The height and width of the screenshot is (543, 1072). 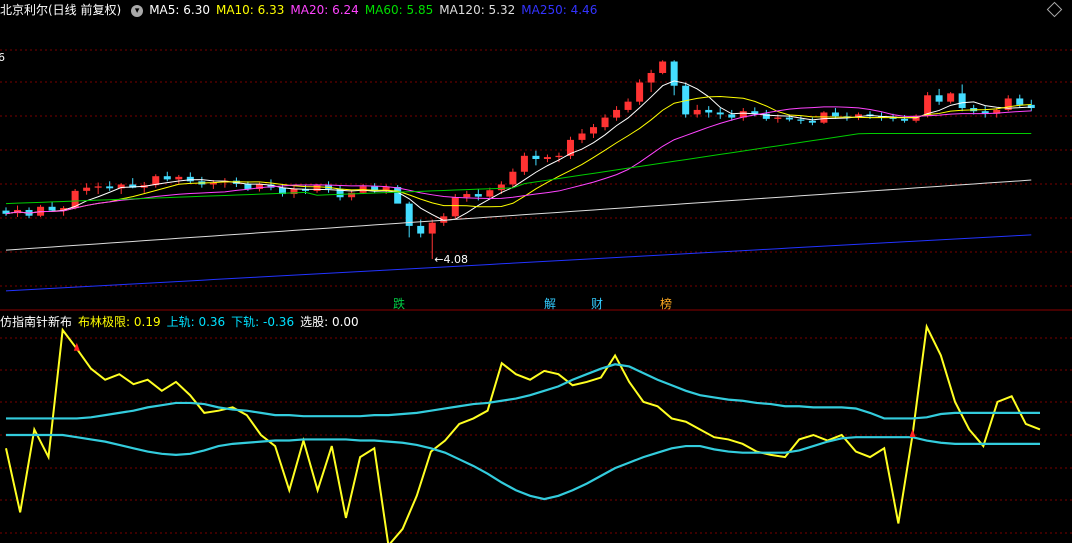 I want to click on ma5-label: MA5: 6.30, so click(x=179, y=10).